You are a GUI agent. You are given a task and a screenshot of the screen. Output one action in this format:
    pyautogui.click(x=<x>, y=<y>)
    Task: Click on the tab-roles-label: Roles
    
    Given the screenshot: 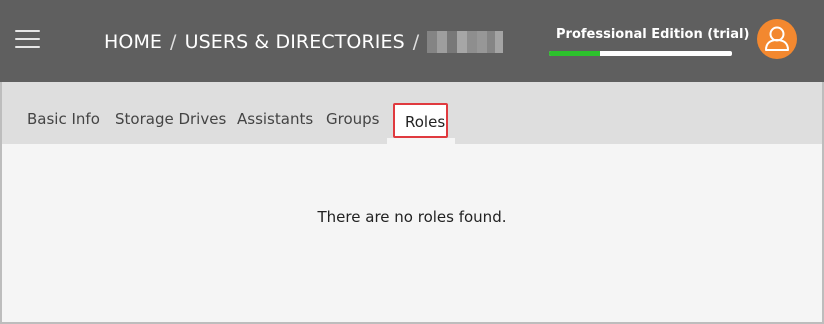 What is the action you would take?
    pyautogui.click(x=425, y=122)
    